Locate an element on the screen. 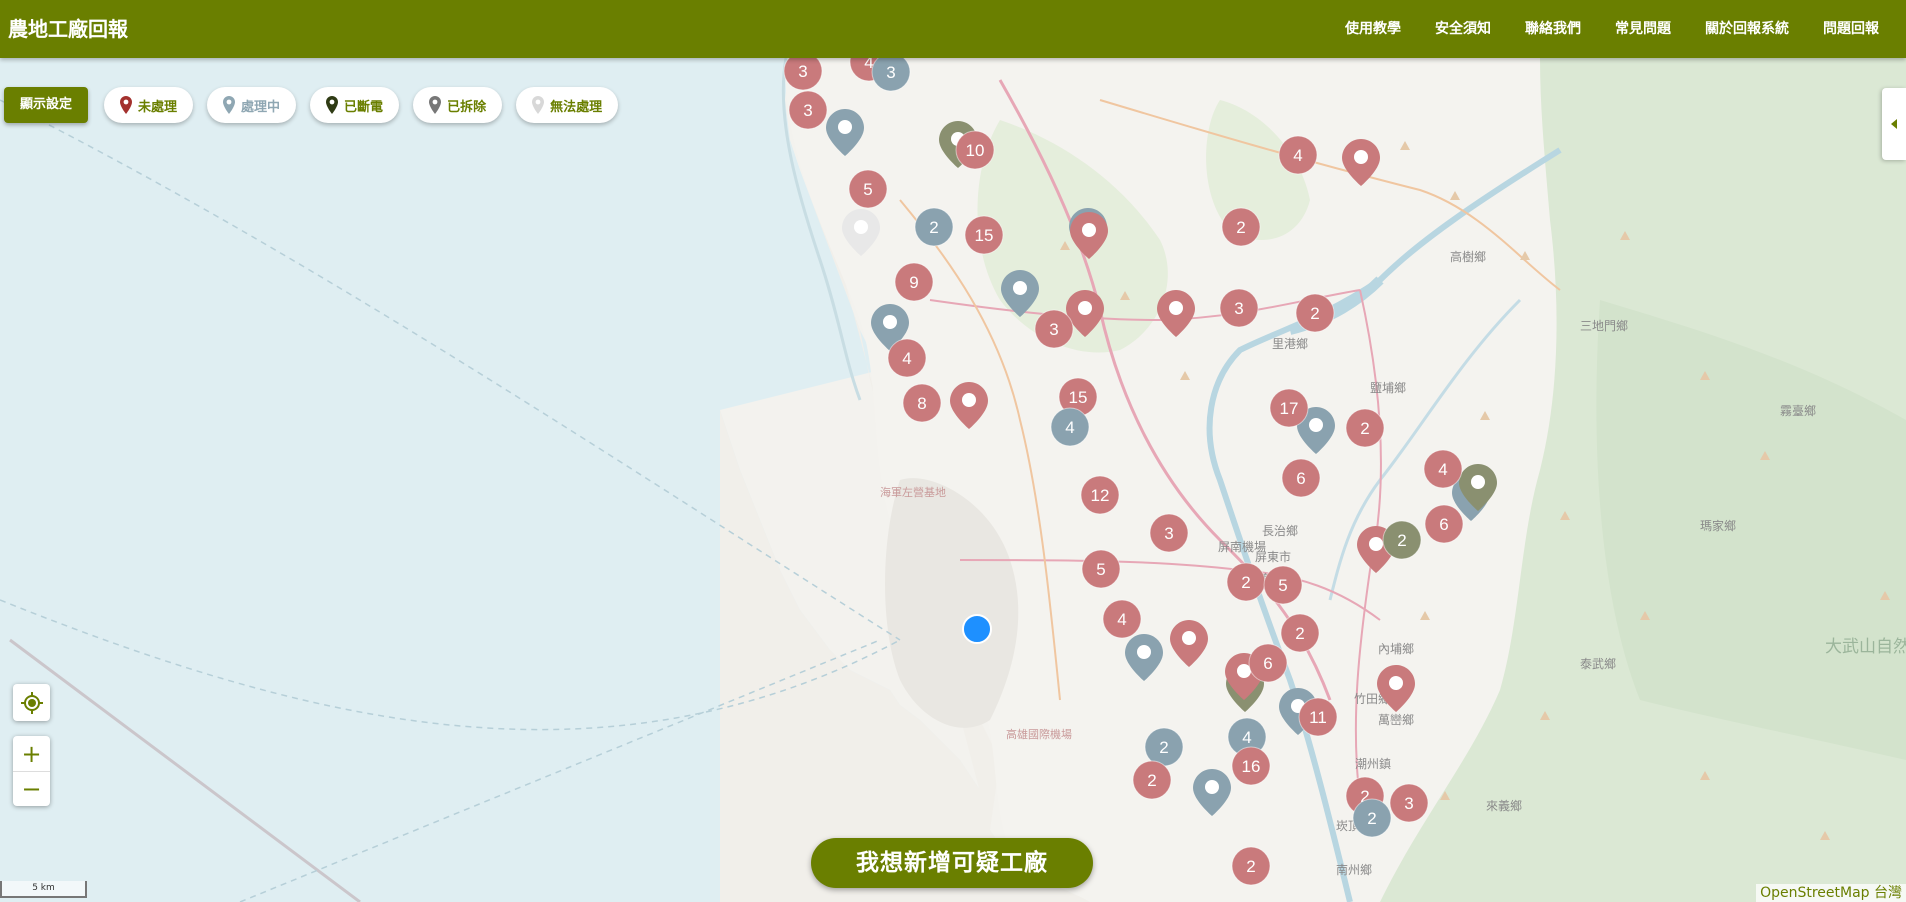 The image size is (1906, 902). filter-chip-unhandled: 未處理 is located at coordinates (149, 105).